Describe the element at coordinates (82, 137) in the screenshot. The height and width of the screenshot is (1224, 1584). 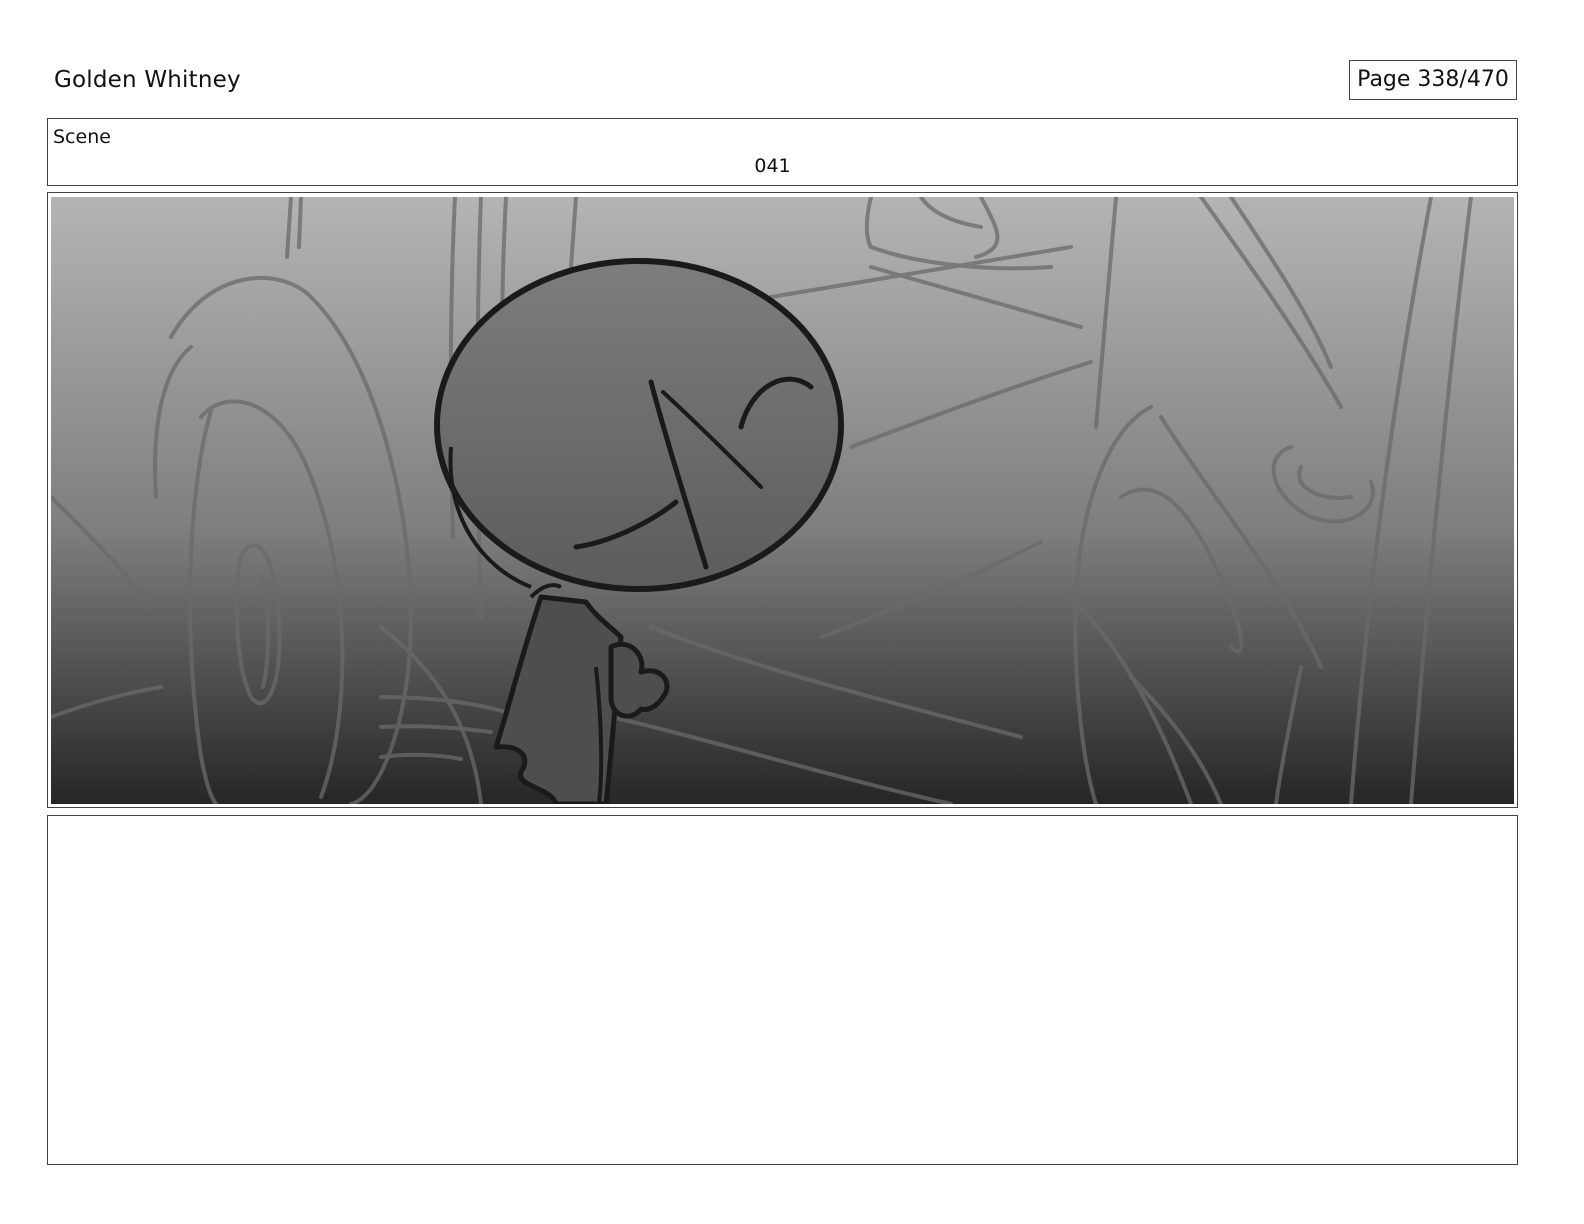
I see `scene-label: Scene` at that location.